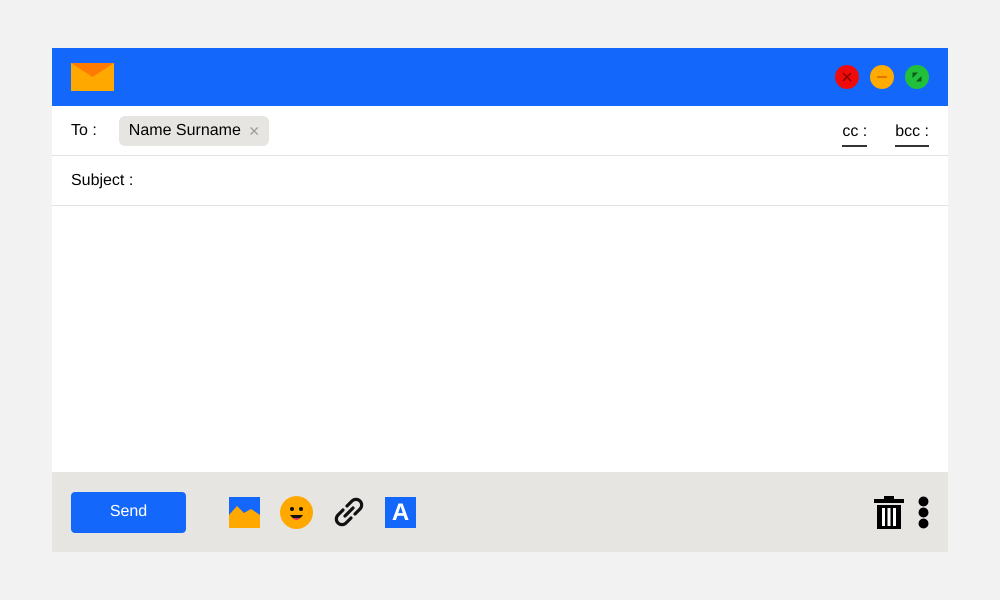  Describe the element at coordinates (400, 512) in the screenshot. I see `text-format-button: A` at that location.